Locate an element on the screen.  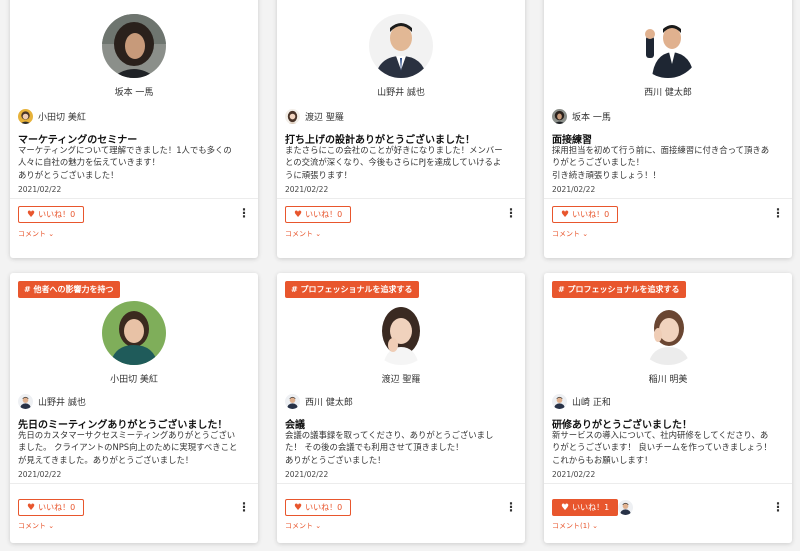
recipient-name: 渡辺 聖羅 is located at coordinates (401, 378).